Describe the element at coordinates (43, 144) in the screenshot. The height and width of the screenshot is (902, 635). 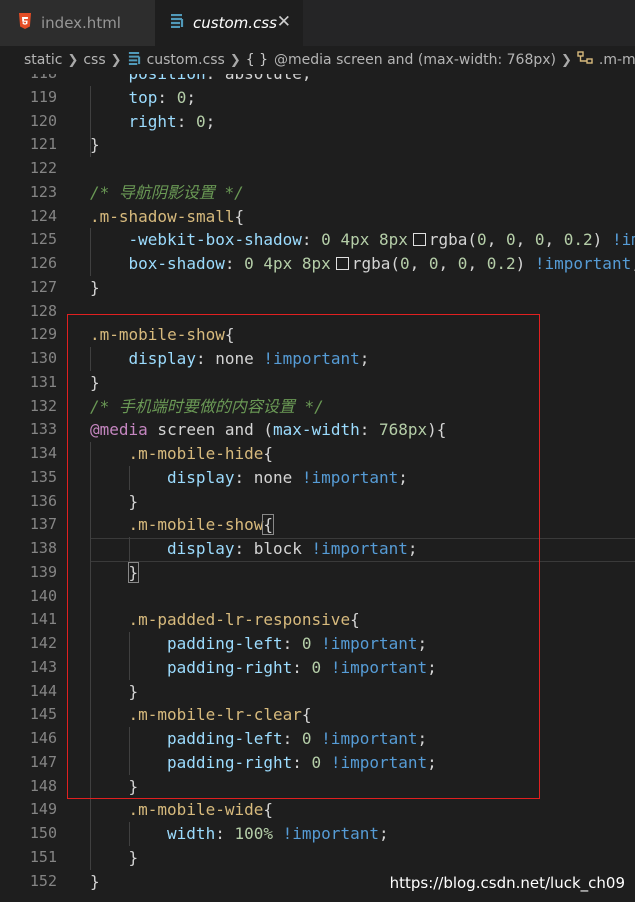
I see `line-number: 121` at that location.